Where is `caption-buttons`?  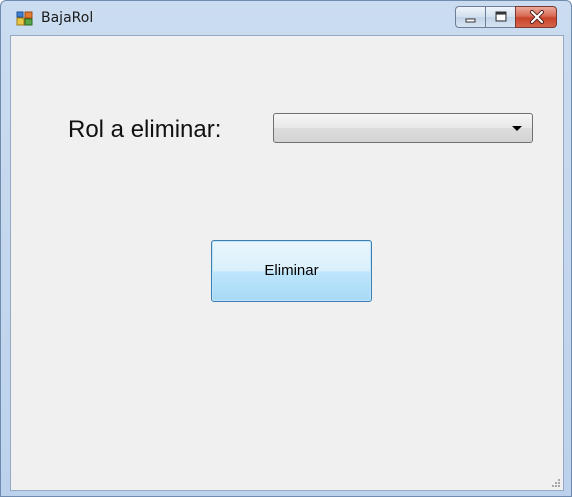 caption-buttons is located at coordinates (506, 17).